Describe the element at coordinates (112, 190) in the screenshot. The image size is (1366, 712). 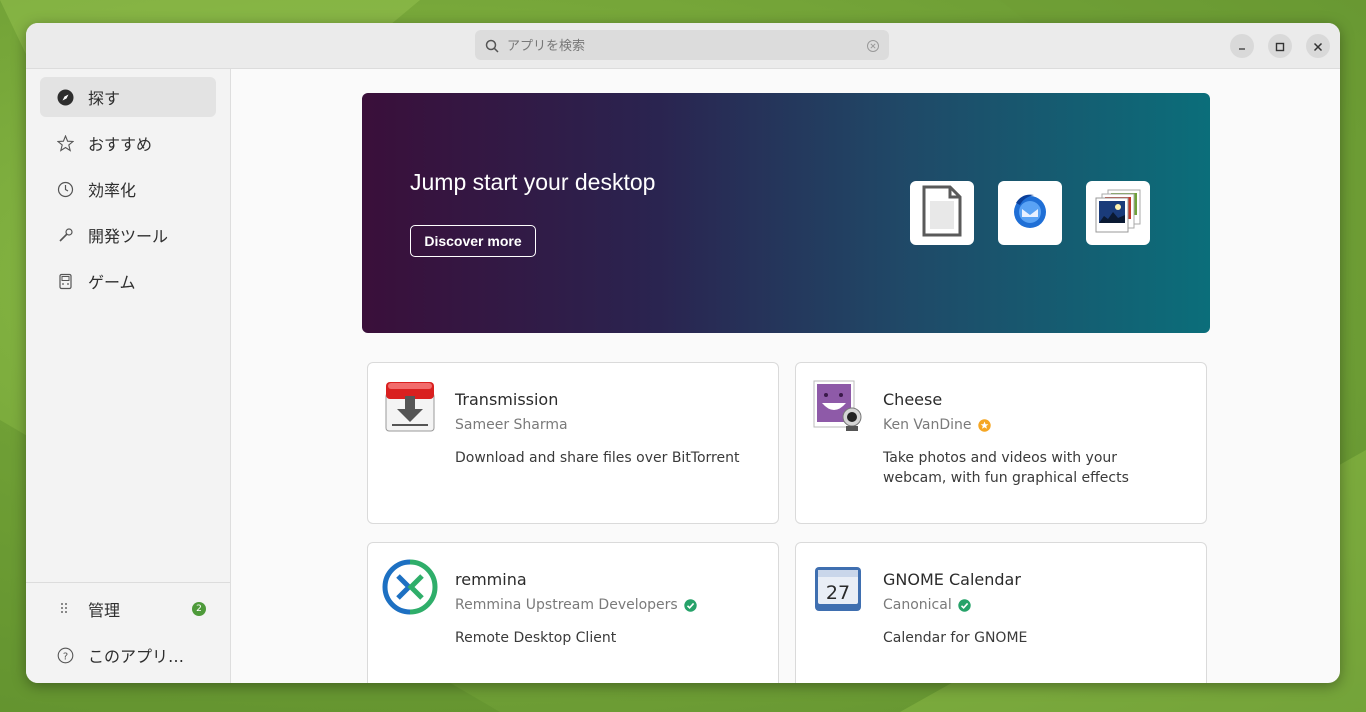
I see `sidebar-item-label: 効率化` at that location.